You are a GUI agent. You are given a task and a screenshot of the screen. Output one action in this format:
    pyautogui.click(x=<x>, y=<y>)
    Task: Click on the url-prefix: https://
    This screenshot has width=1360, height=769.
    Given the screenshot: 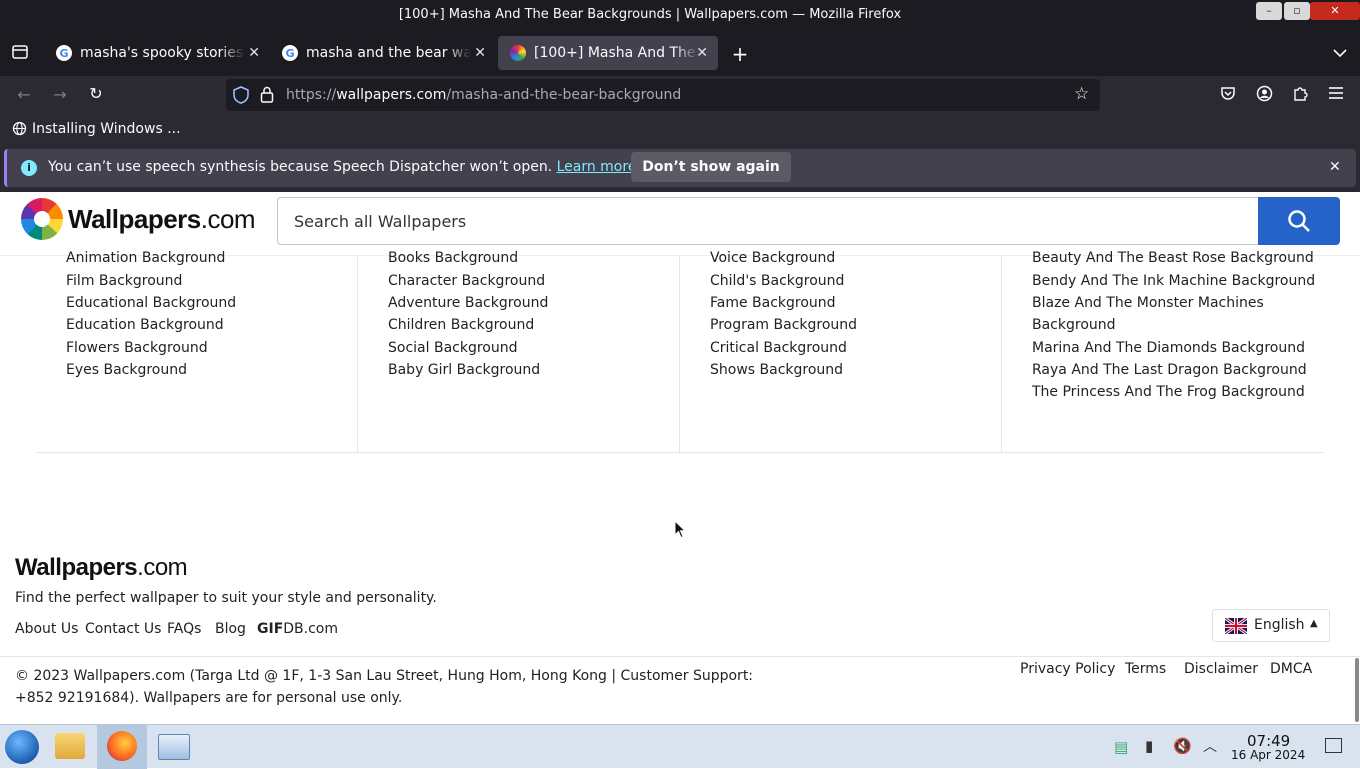 What is the action you would take?
    pyautogui.click(x=311, y=95)
    